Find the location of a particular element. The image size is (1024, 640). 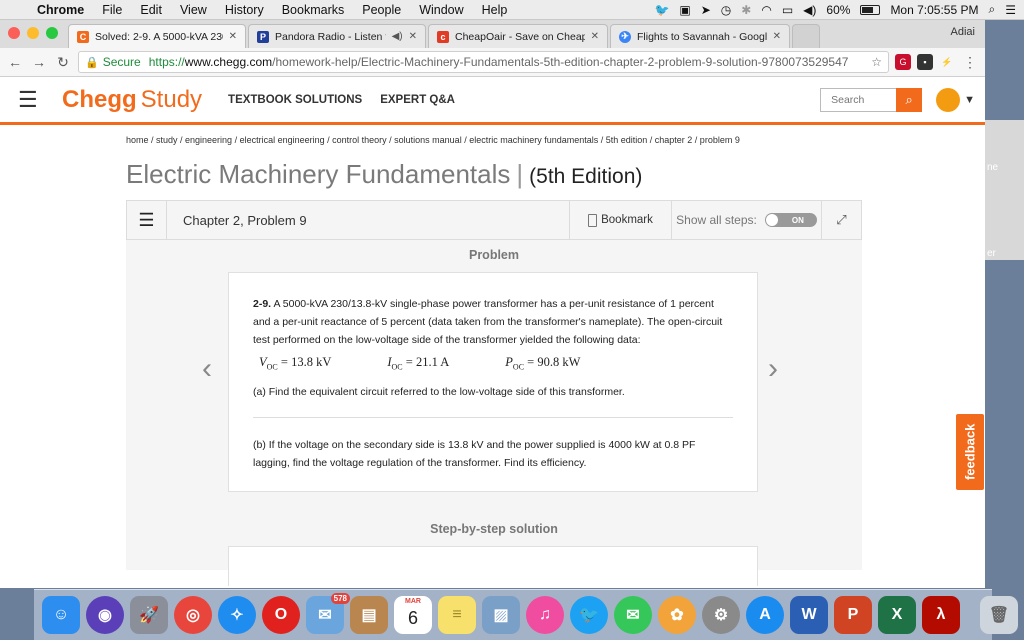

chrome-menu-icon: ⋮ is located at coordinates (970, 62).